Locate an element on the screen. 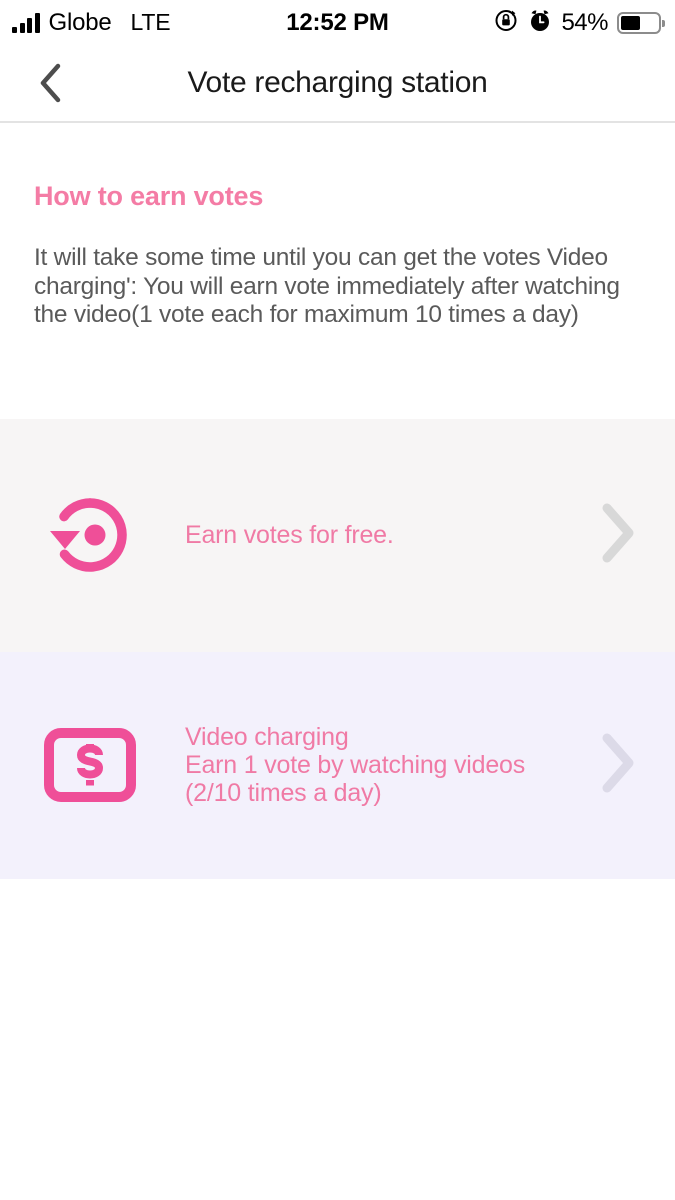  navigation-bar: Vote recharging station is located at coordinates (337, 84).